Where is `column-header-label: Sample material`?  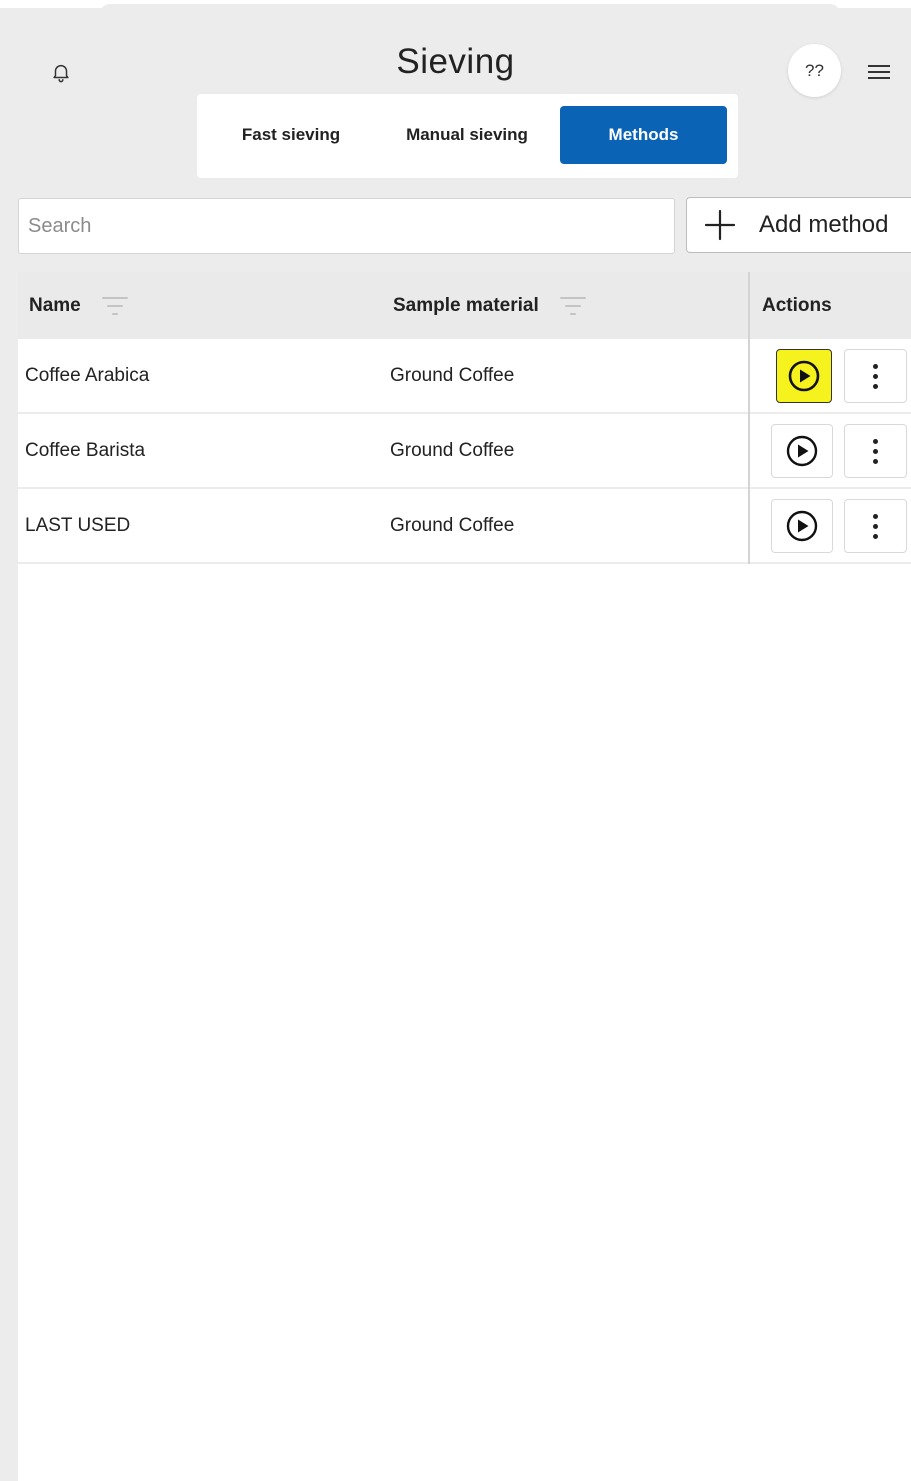 column-header-label: Sample material is located at coordinates (466, 305).